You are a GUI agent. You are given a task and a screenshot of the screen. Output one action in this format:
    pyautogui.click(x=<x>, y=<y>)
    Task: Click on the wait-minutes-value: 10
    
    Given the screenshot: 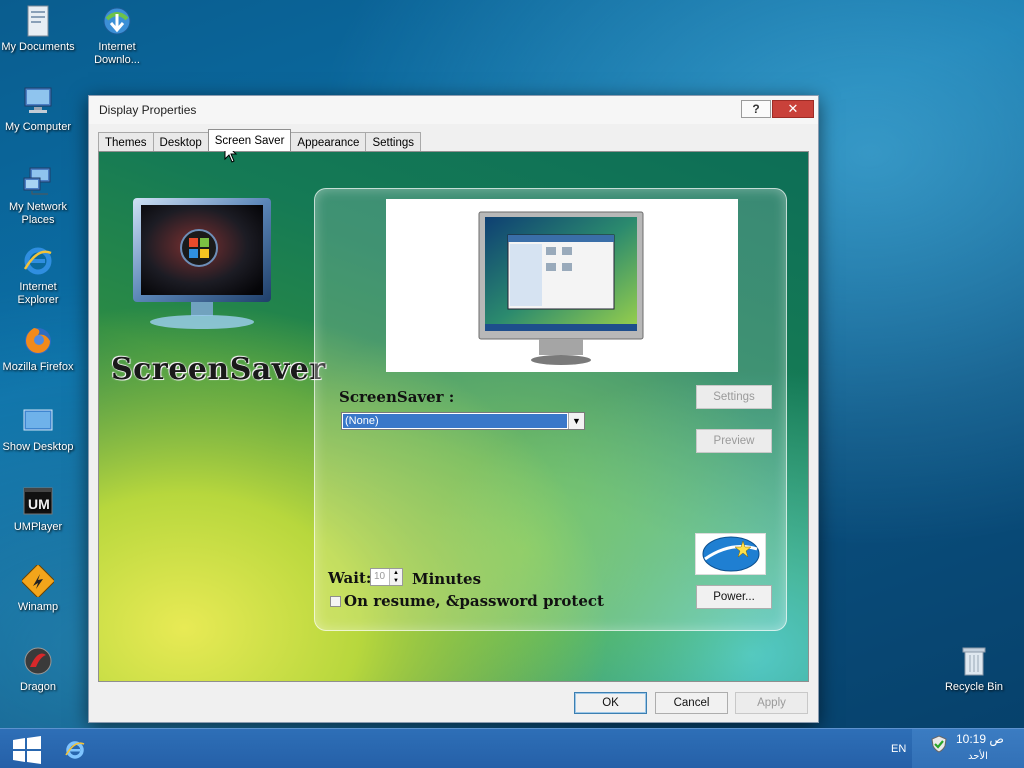 What is the action you would take?
    pyautogui.click(x=380, y=576)
    